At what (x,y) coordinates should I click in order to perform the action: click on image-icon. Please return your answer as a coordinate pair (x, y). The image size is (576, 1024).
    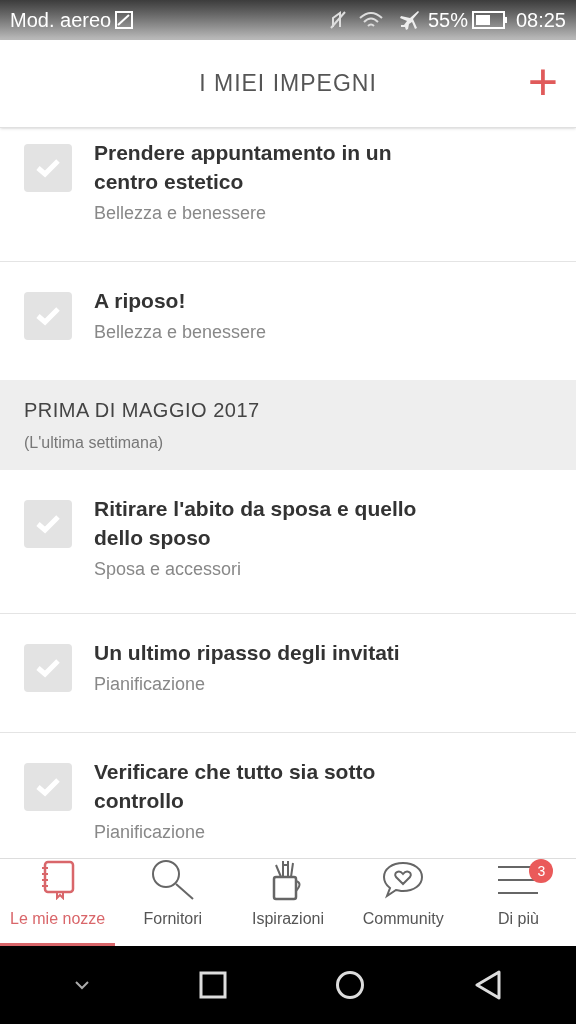
    Looking at the image, I should click on (124, 20).